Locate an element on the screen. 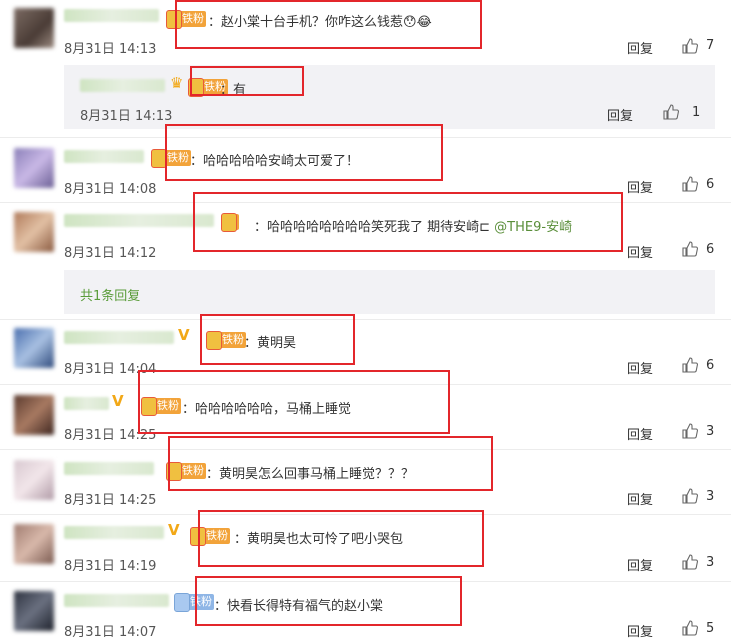 This screenshot has width=731, height=640. comment-date: 8月31日 14:12 is located at coordinates (110, 253).